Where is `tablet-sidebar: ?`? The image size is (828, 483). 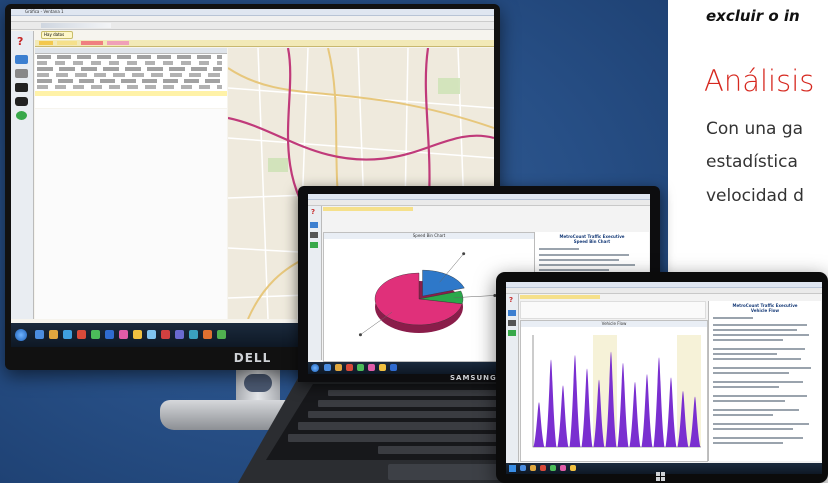
tablet-sidebar: ? is located at coordinates (512, 378).